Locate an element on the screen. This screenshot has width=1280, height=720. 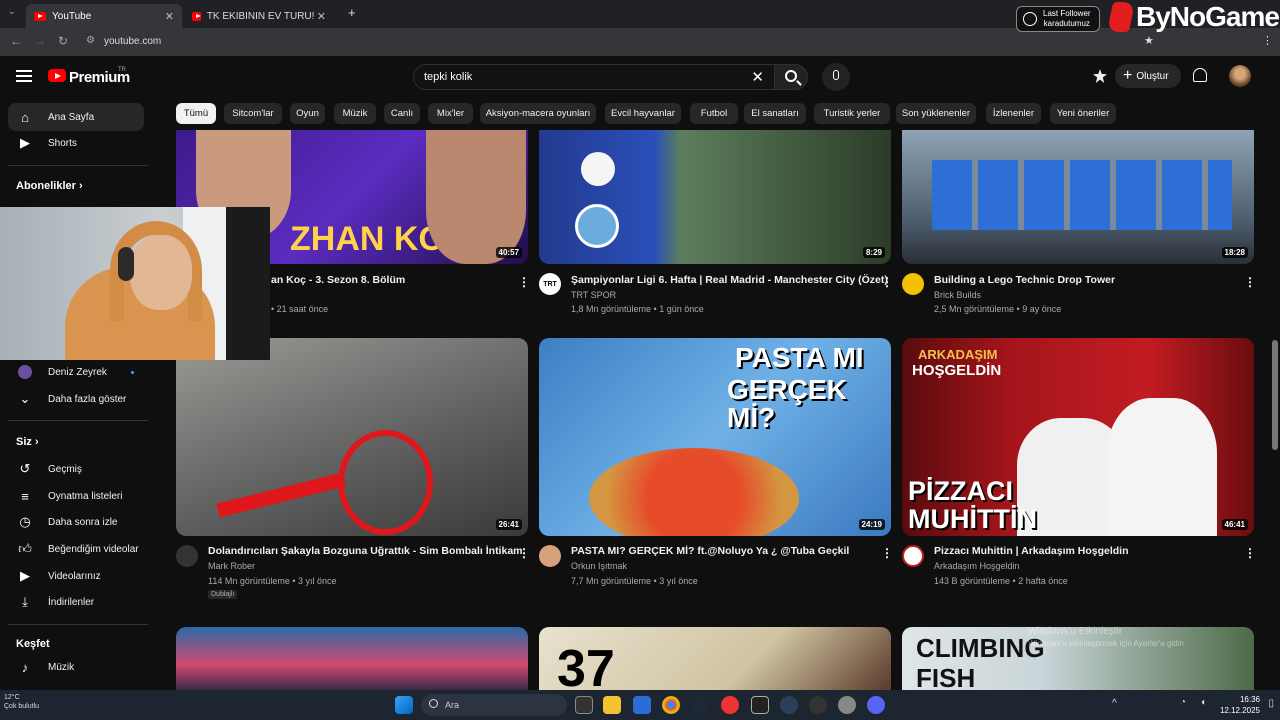
volume-icon: ◖ is located at coordinates (1203, 702).